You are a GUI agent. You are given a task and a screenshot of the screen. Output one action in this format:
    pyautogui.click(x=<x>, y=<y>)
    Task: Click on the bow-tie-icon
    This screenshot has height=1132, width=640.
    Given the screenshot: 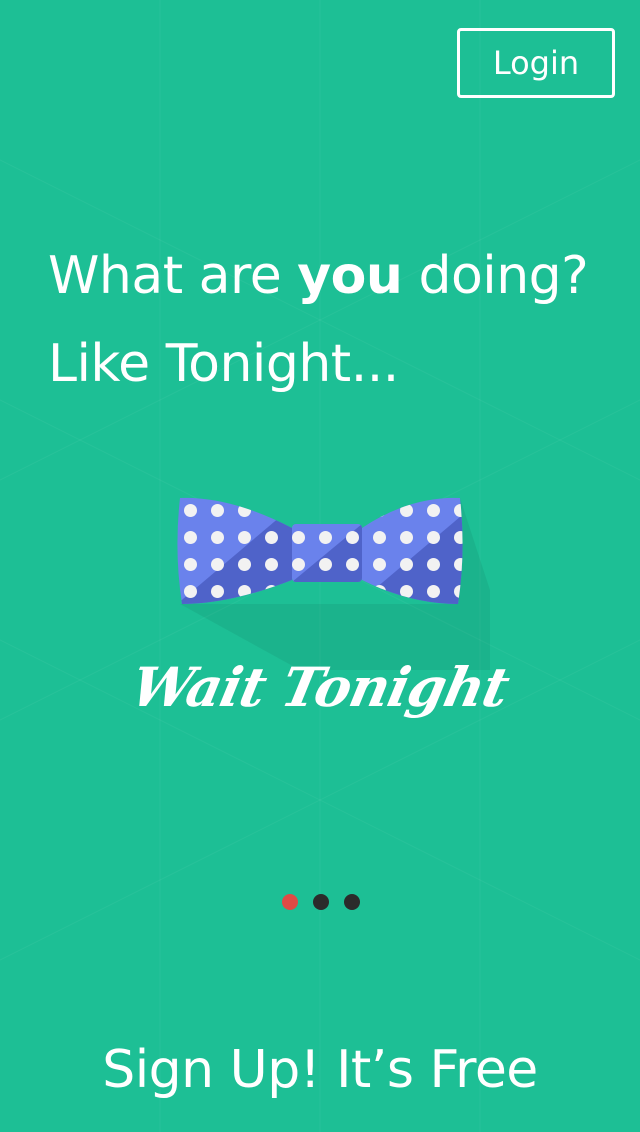 What is the action you would take?
    pyautogui.click(x=320, y=572)
    